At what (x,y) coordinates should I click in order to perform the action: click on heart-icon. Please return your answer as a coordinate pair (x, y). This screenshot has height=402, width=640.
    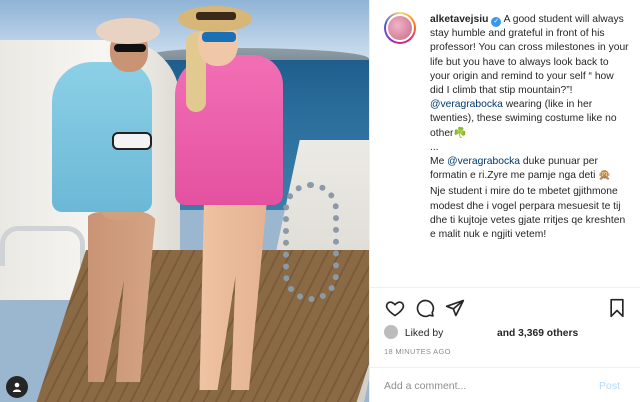
    Looking at the image, I should click on (395, 308).